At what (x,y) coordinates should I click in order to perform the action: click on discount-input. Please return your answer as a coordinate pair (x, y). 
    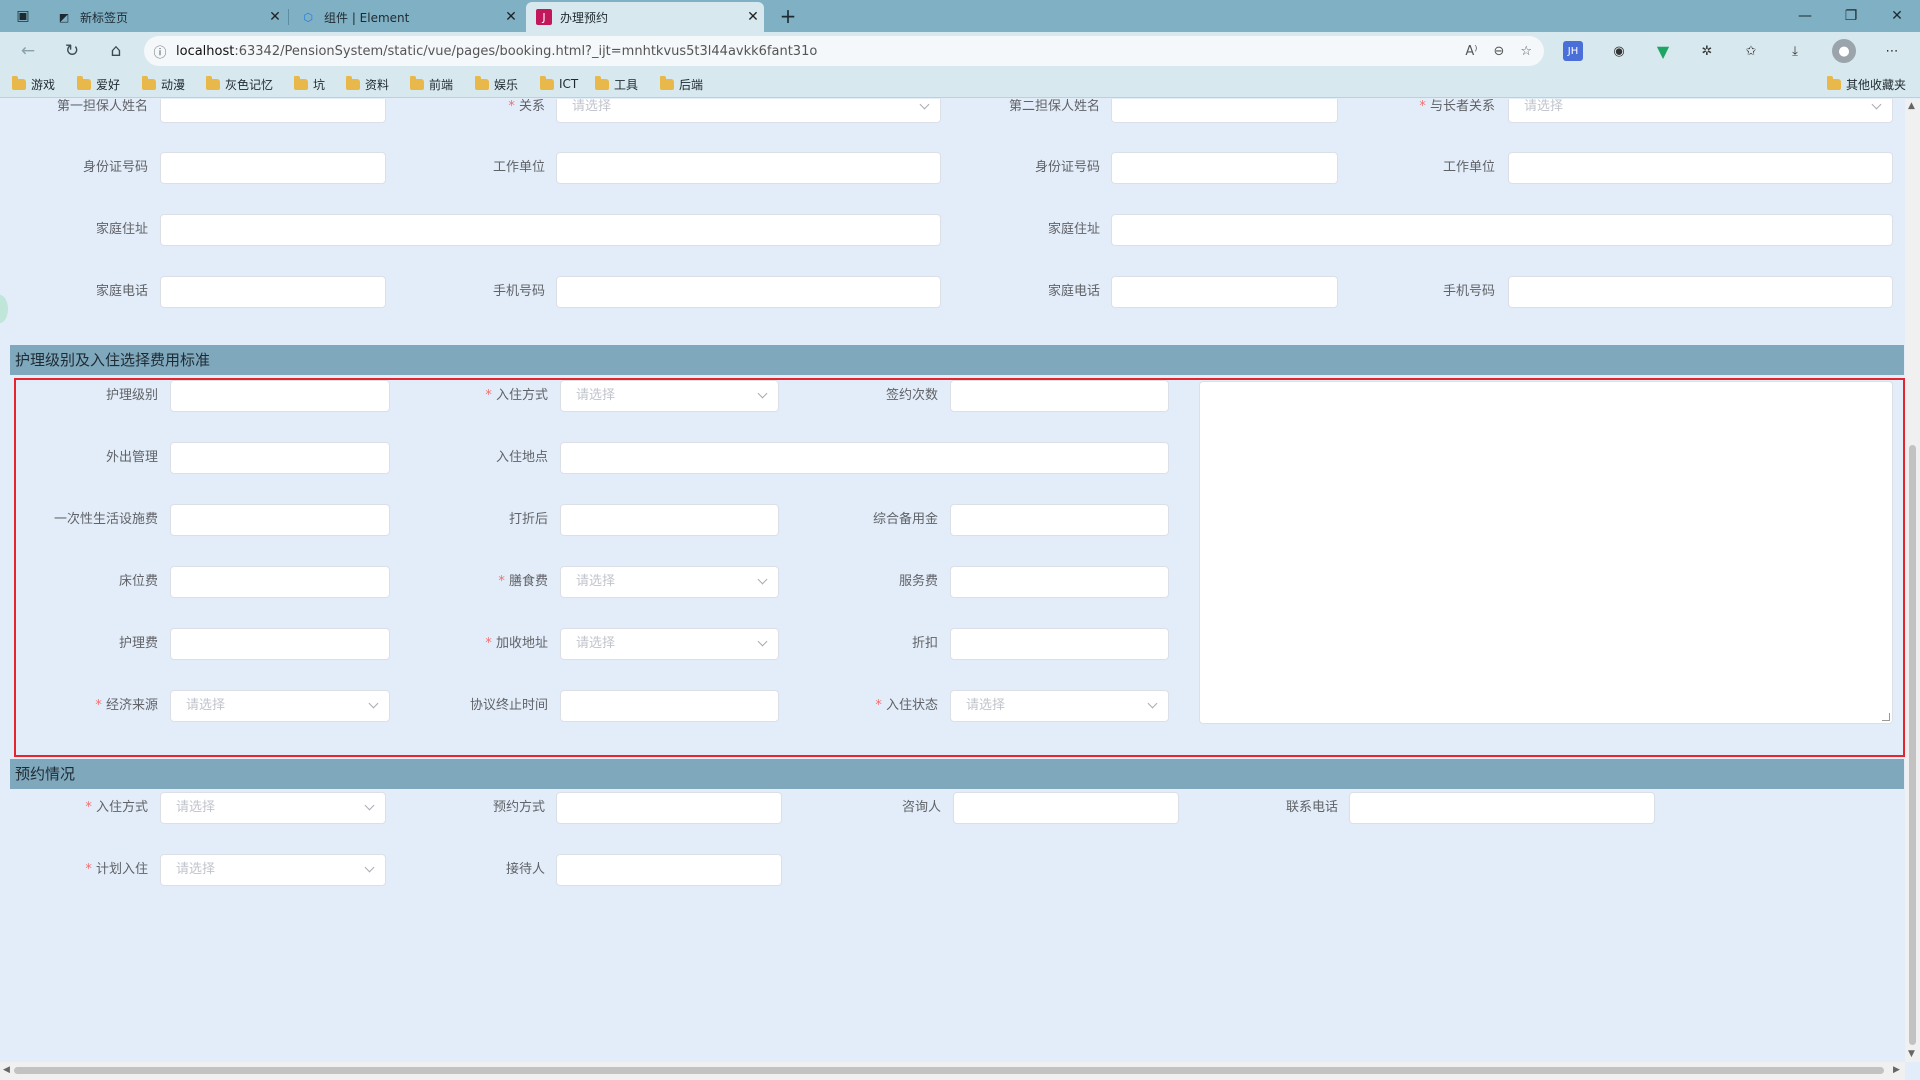
    Looking at the image, I should click on (1059, 644).